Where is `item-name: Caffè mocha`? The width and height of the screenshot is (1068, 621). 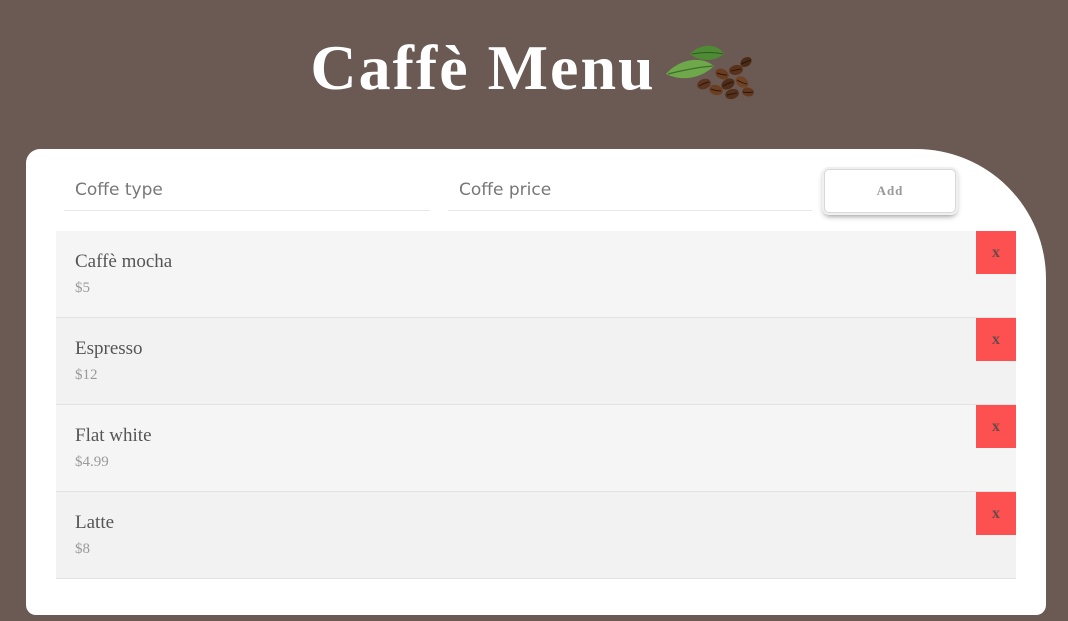 item-name: Caffè mocha is located at coordinates (124, 261).